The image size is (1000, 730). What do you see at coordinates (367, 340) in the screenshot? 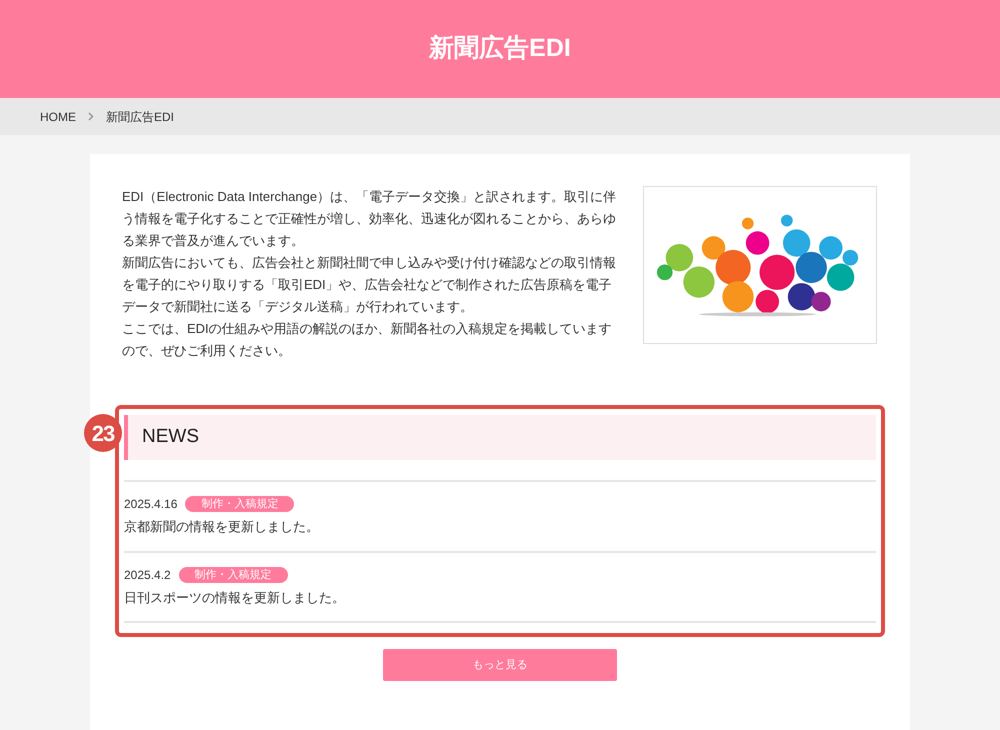
I see `intro-paragraph: ここでは、EDIの仕組みや用語の解説のほか、新聞各社の入稿規定を掲載していますので、ぜひご利用ください。` at bounding box center [367, 340].